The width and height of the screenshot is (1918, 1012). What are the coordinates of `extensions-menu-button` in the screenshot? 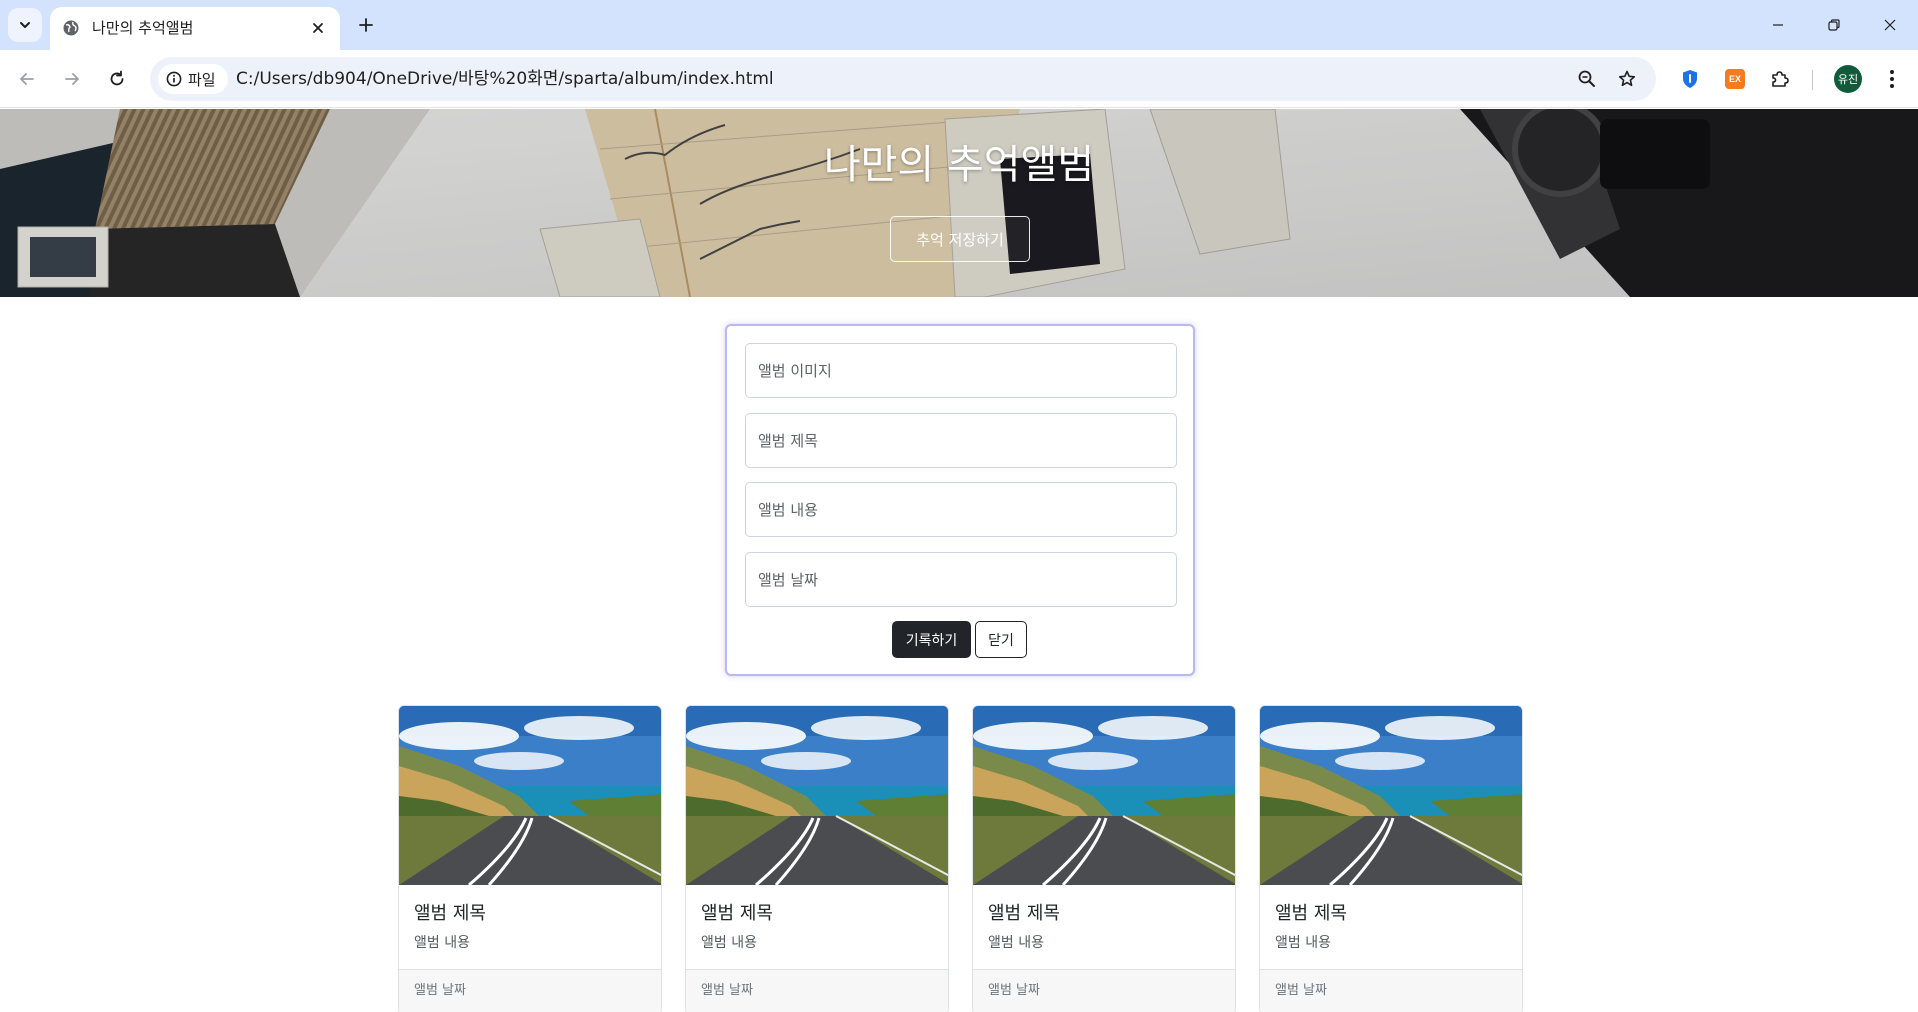 It's located at (1780, 79).